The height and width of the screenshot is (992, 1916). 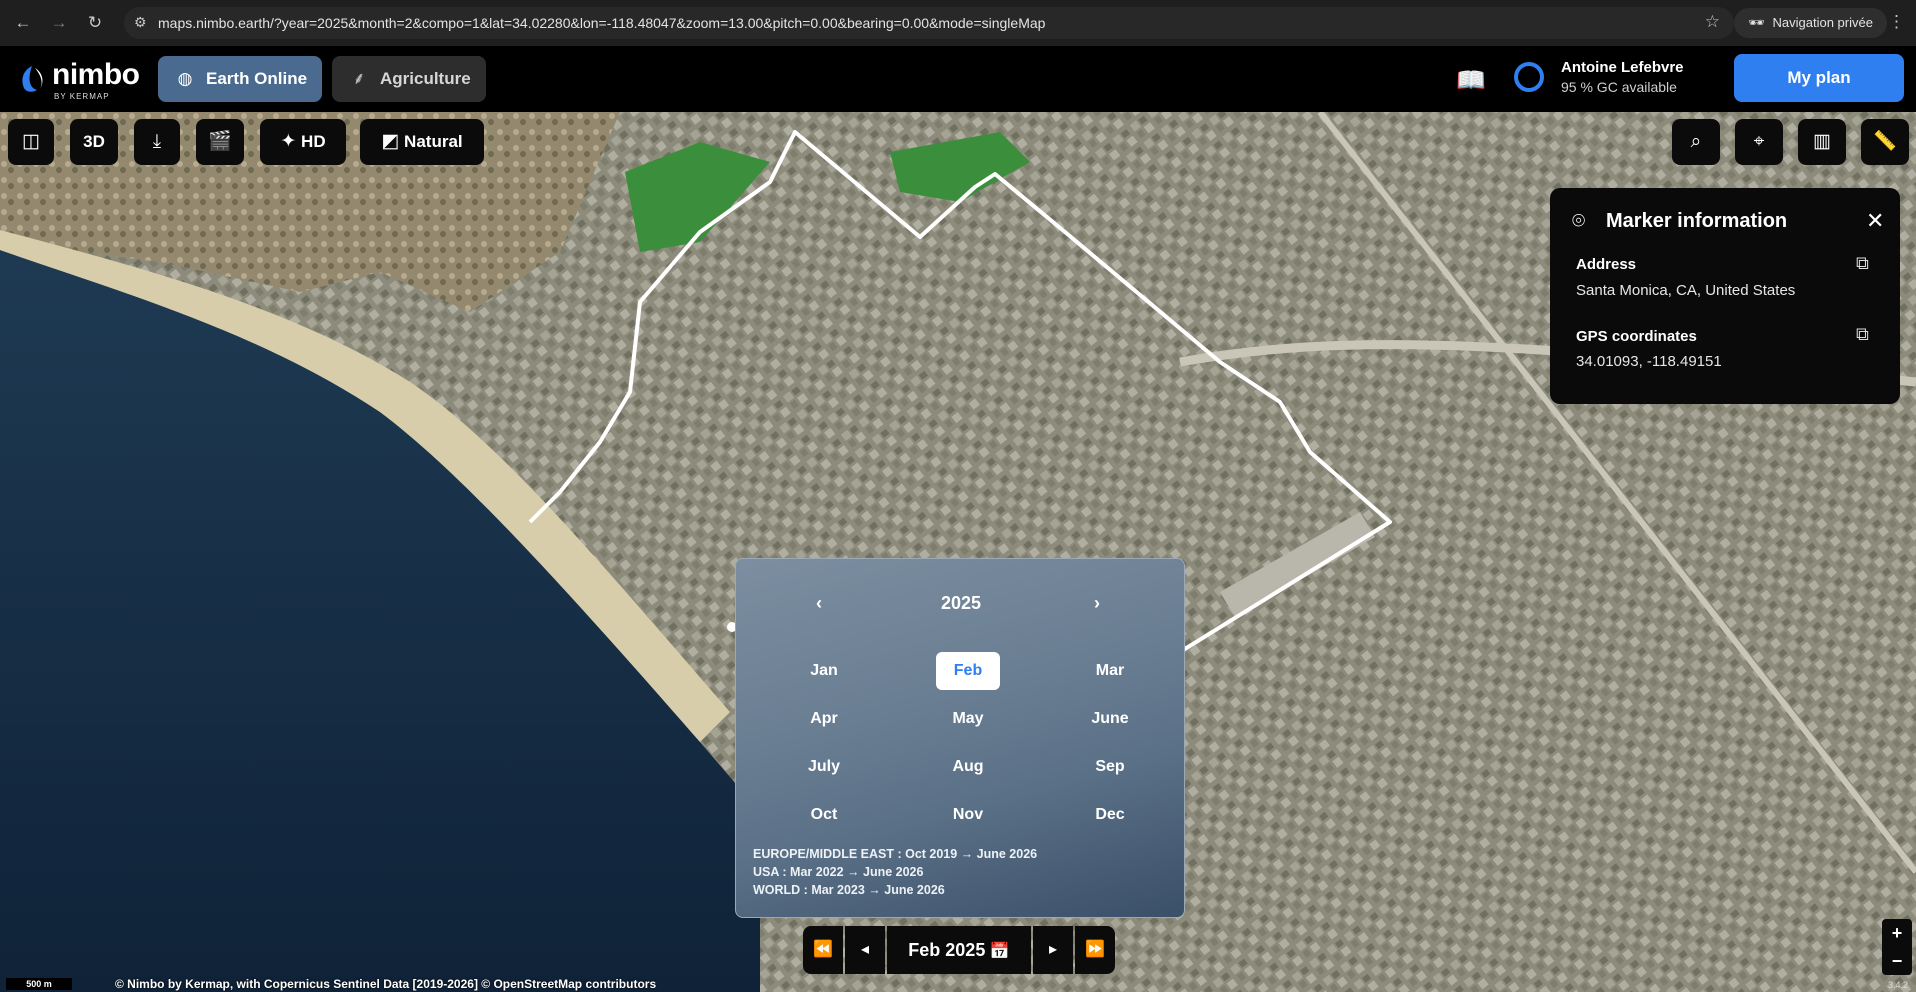 I want to click on address-label: Address, so click(x=1606, y=264).